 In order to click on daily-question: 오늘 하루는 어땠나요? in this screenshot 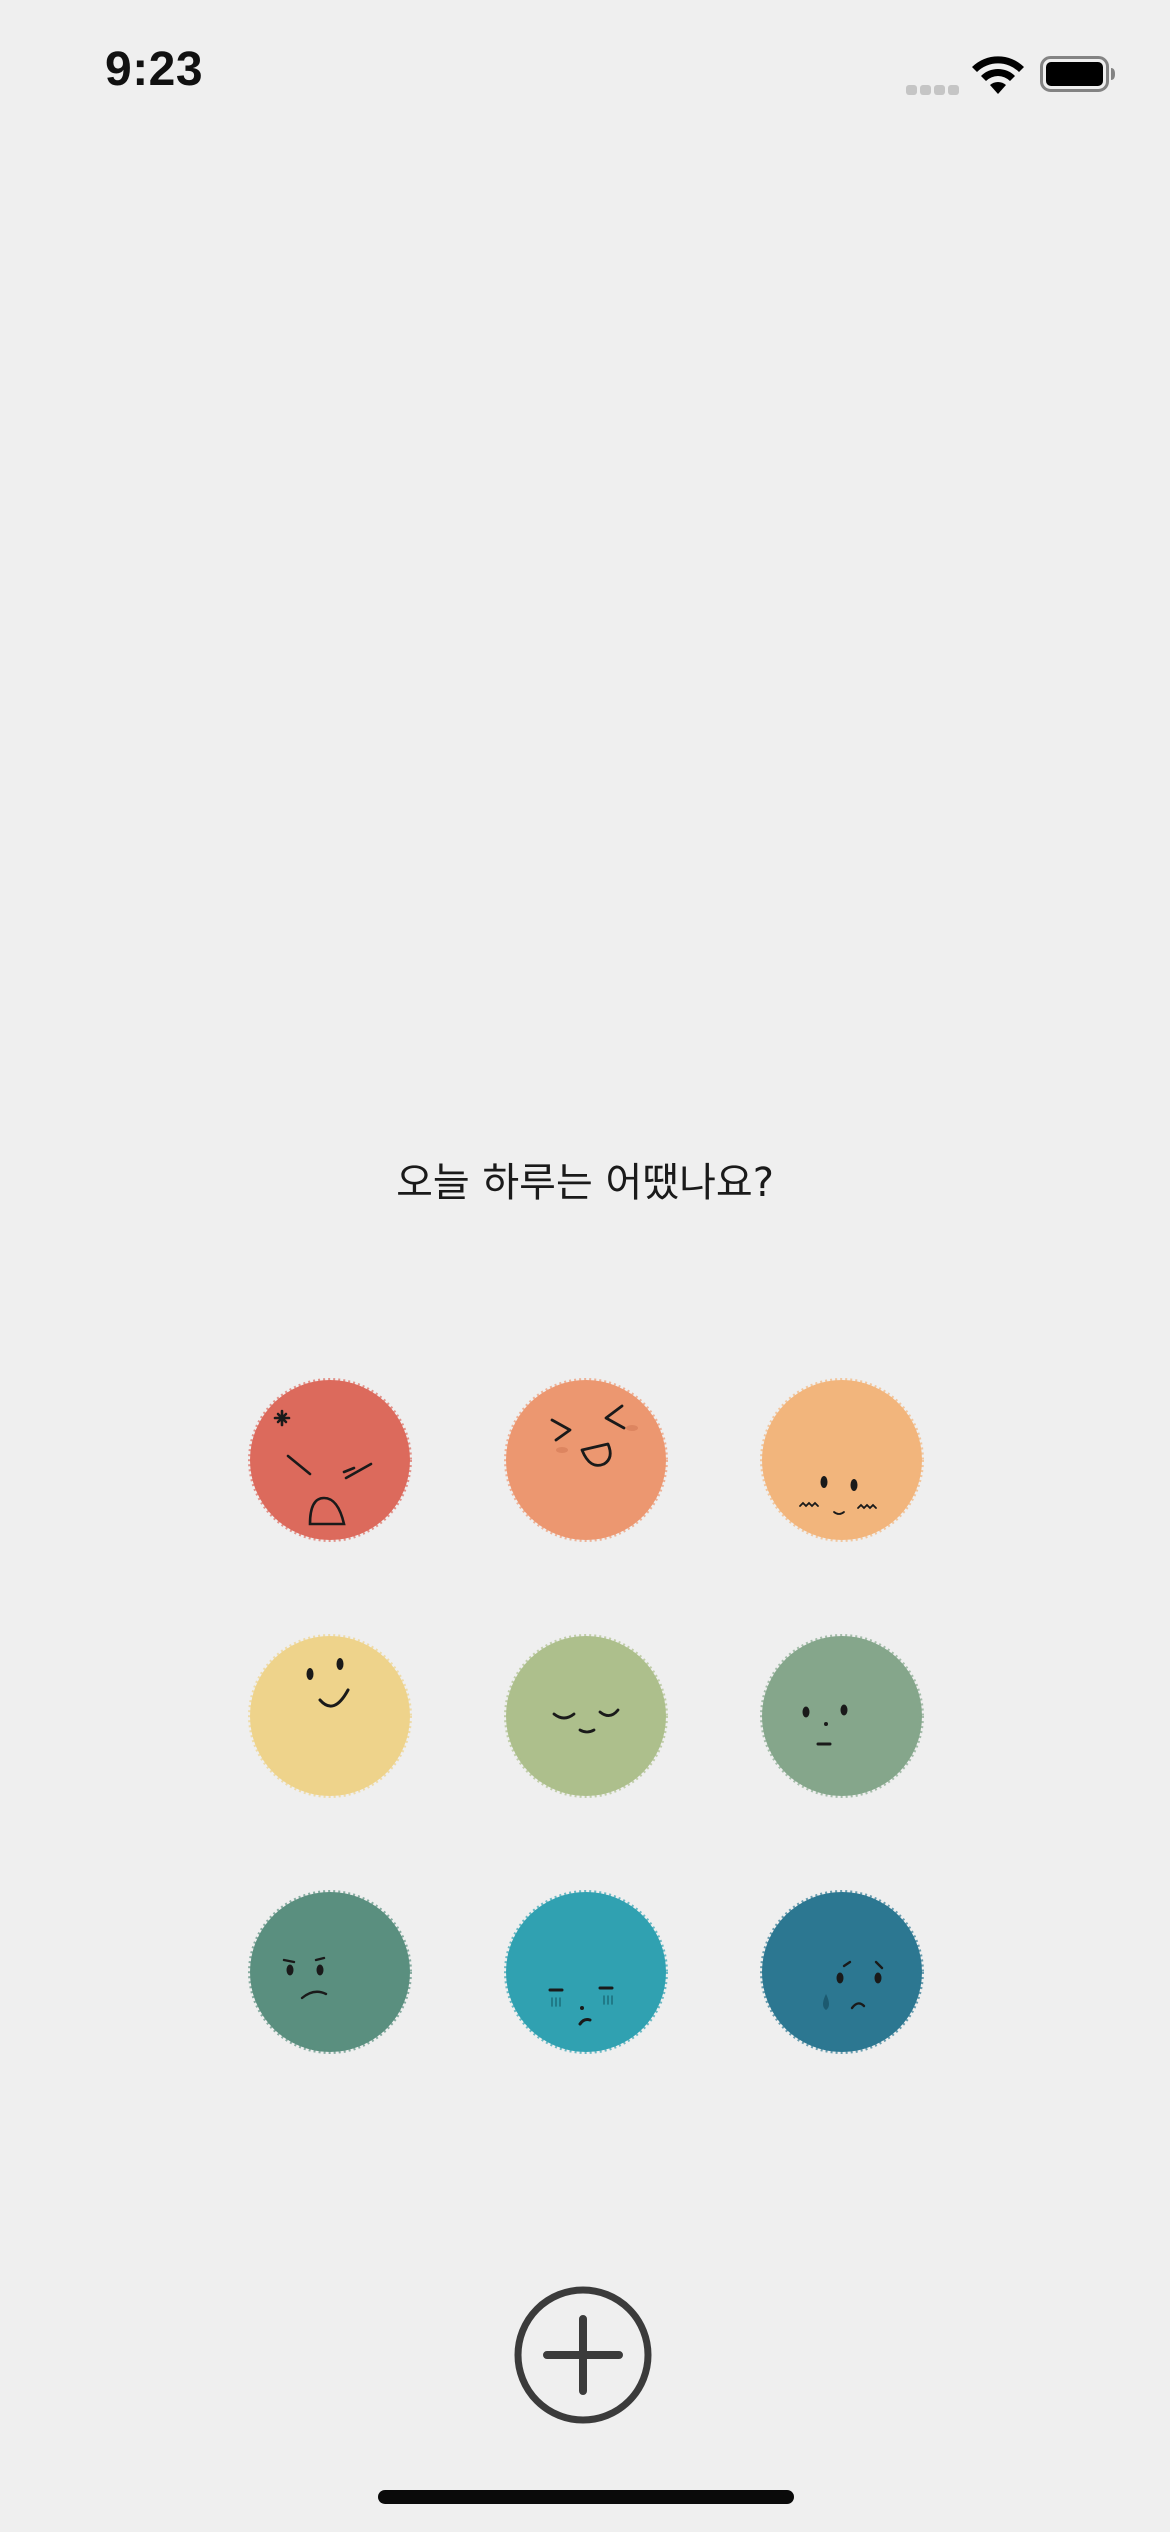, I will do `click(585, 1183)`.